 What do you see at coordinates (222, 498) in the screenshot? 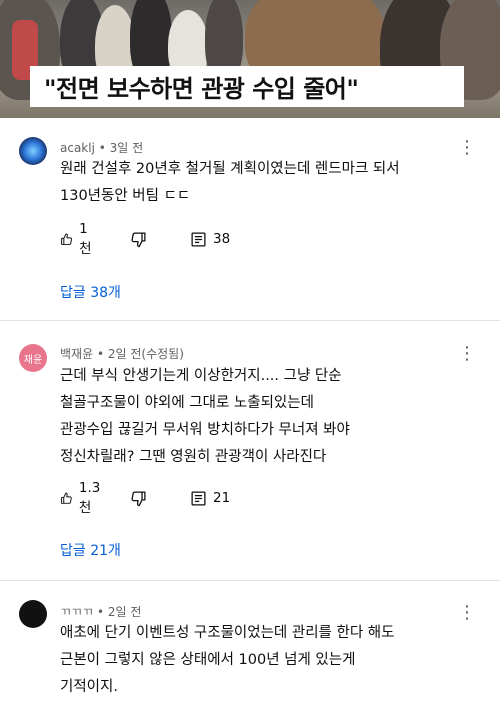
I see `reply-count: 21` at bounding box center [222, 498].